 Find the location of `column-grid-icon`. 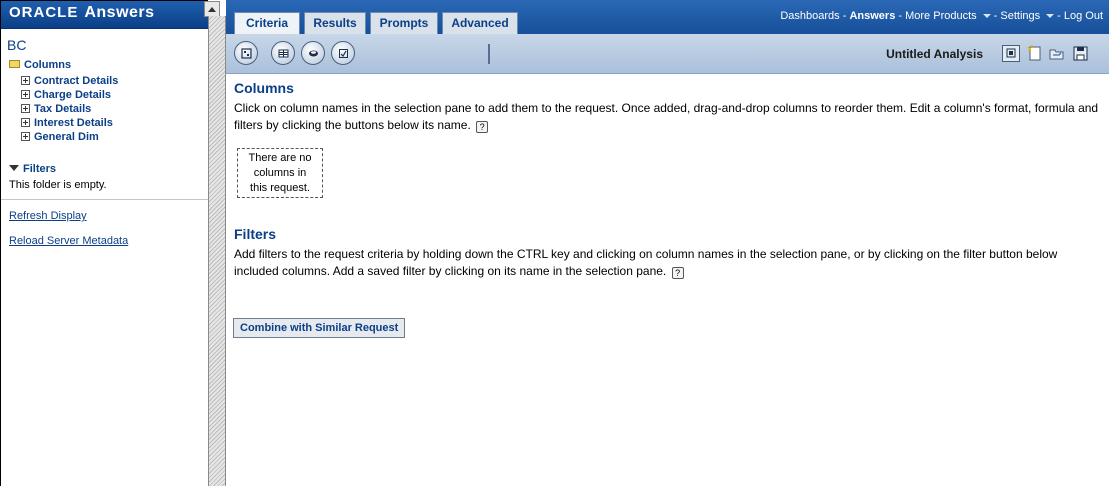

column-grid-icon is located at coordinates (283, 53).